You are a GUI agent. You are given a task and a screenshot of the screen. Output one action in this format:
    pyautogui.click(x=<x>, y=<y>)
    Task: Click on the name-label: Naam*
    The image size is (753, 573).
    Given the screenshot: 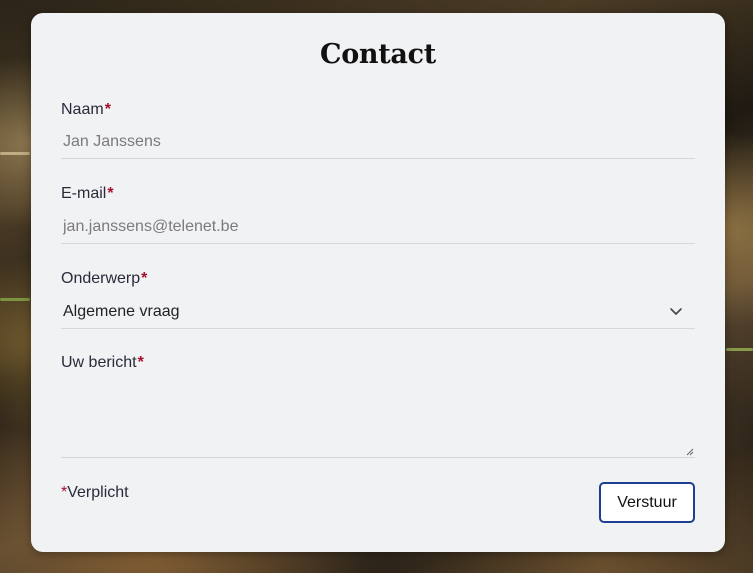 What is the action you would take?
    pyautogui.click(x=86, y=110)
    